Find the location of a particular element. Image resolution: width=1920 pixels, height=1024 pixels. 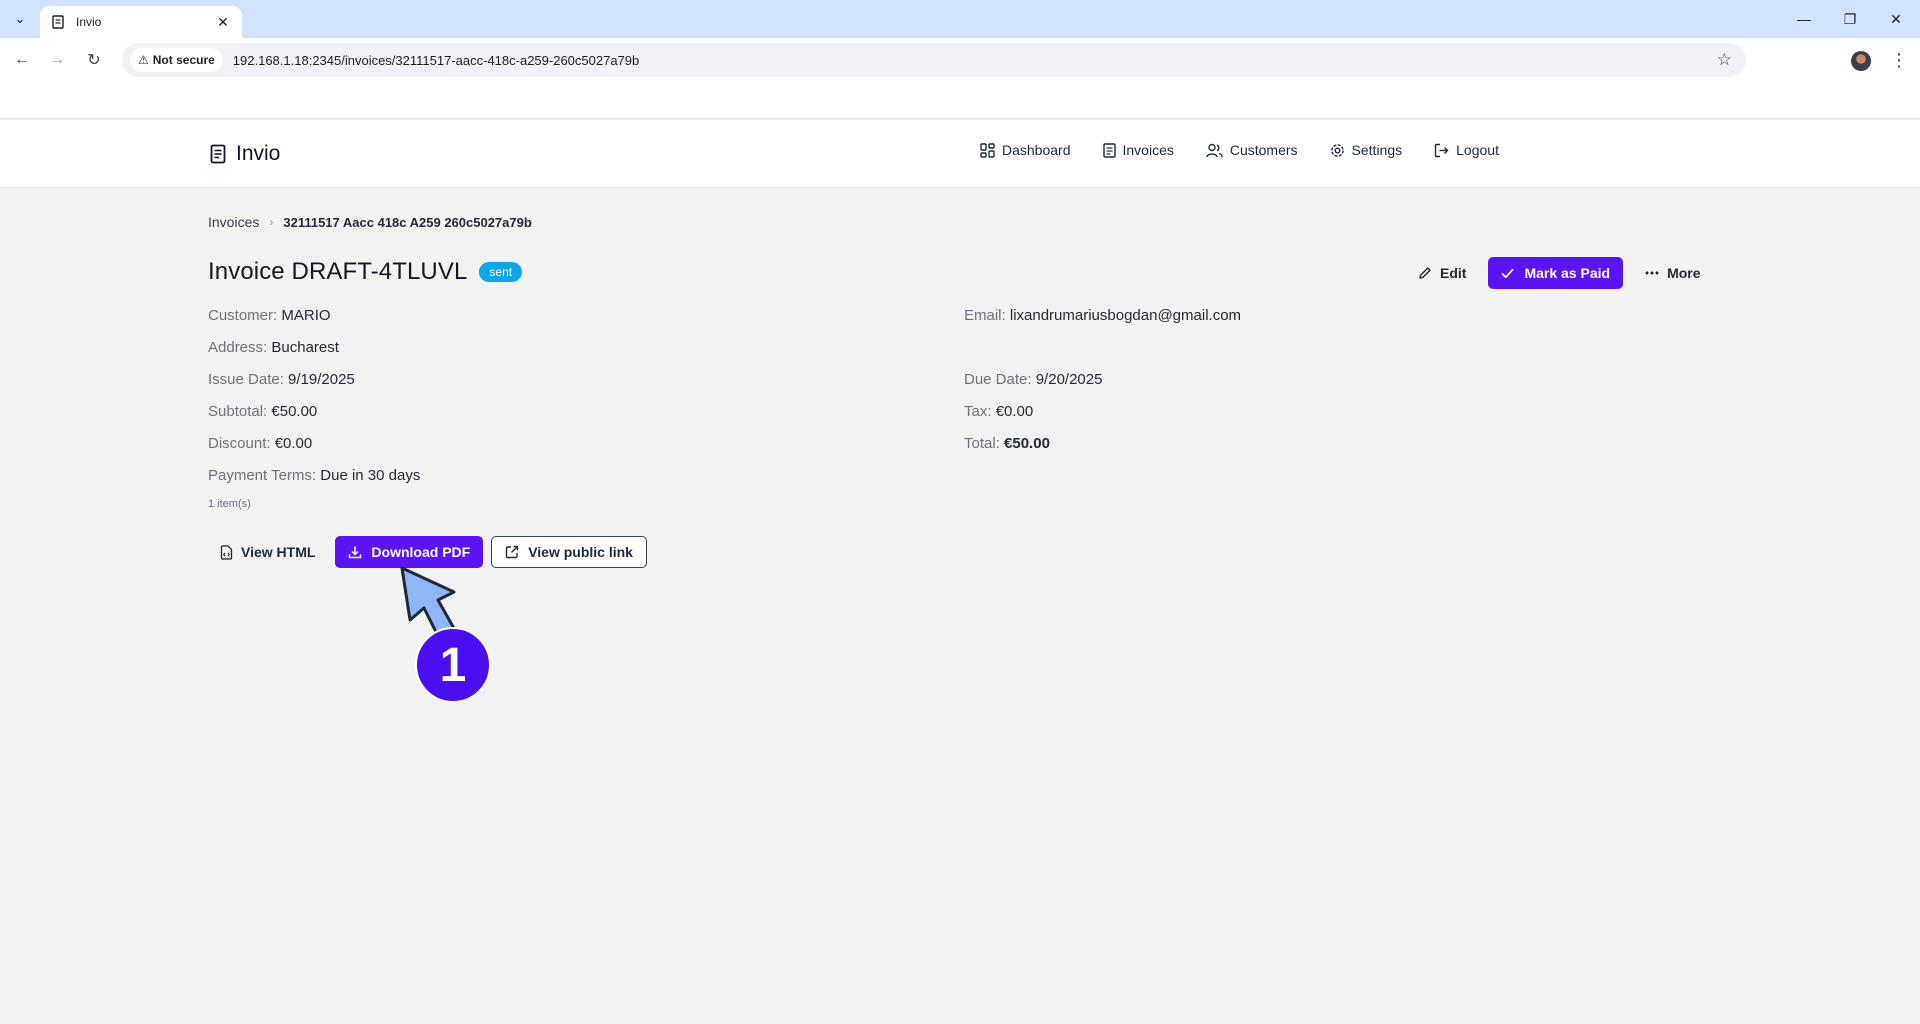

issue-date-value: 9/19/2025 is located at coordinates (321, 379).